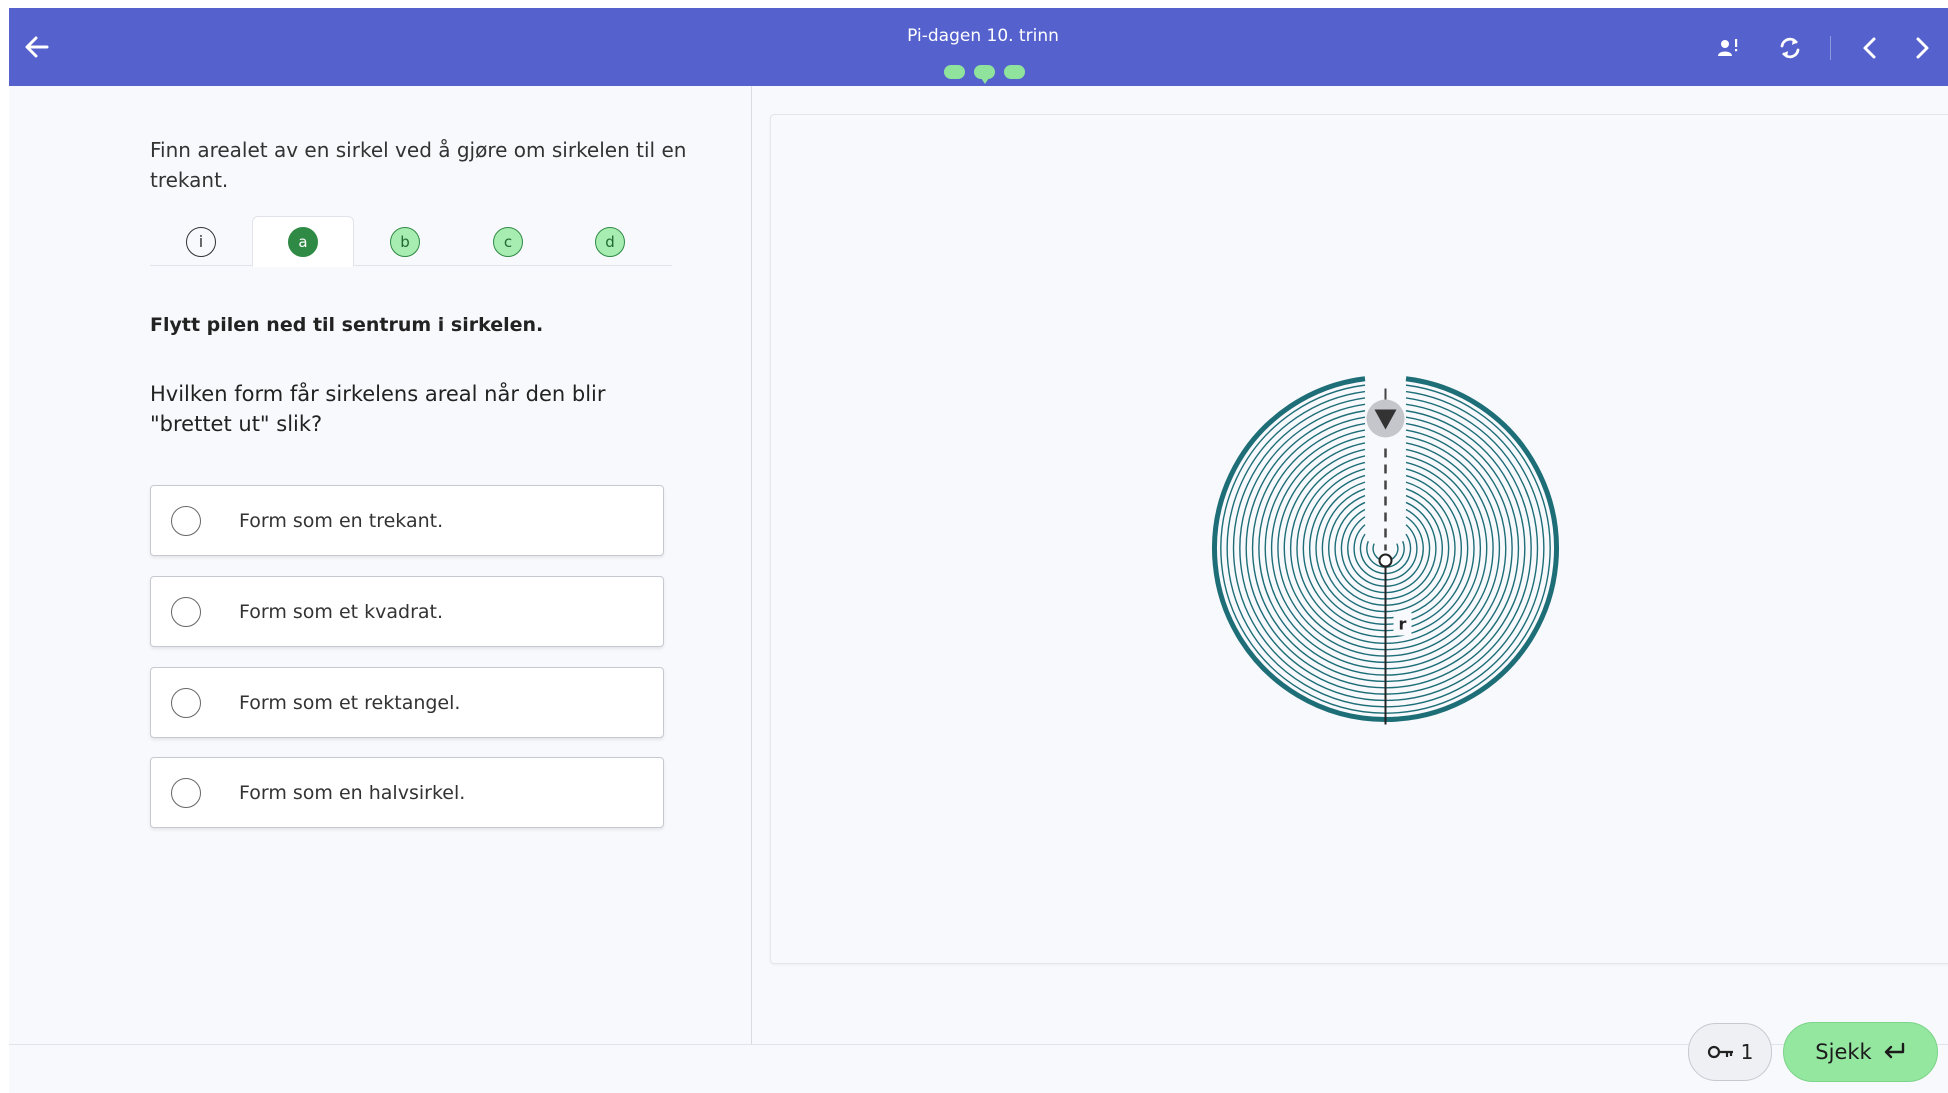  I want to click on tab-b: b, so click(405, 241).